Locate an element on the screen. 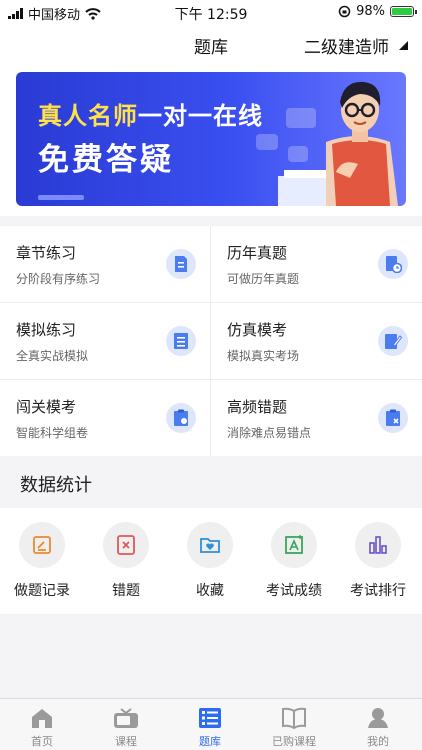  practice-desc: 全真实战模拟 is located at coordinates (52, 356).